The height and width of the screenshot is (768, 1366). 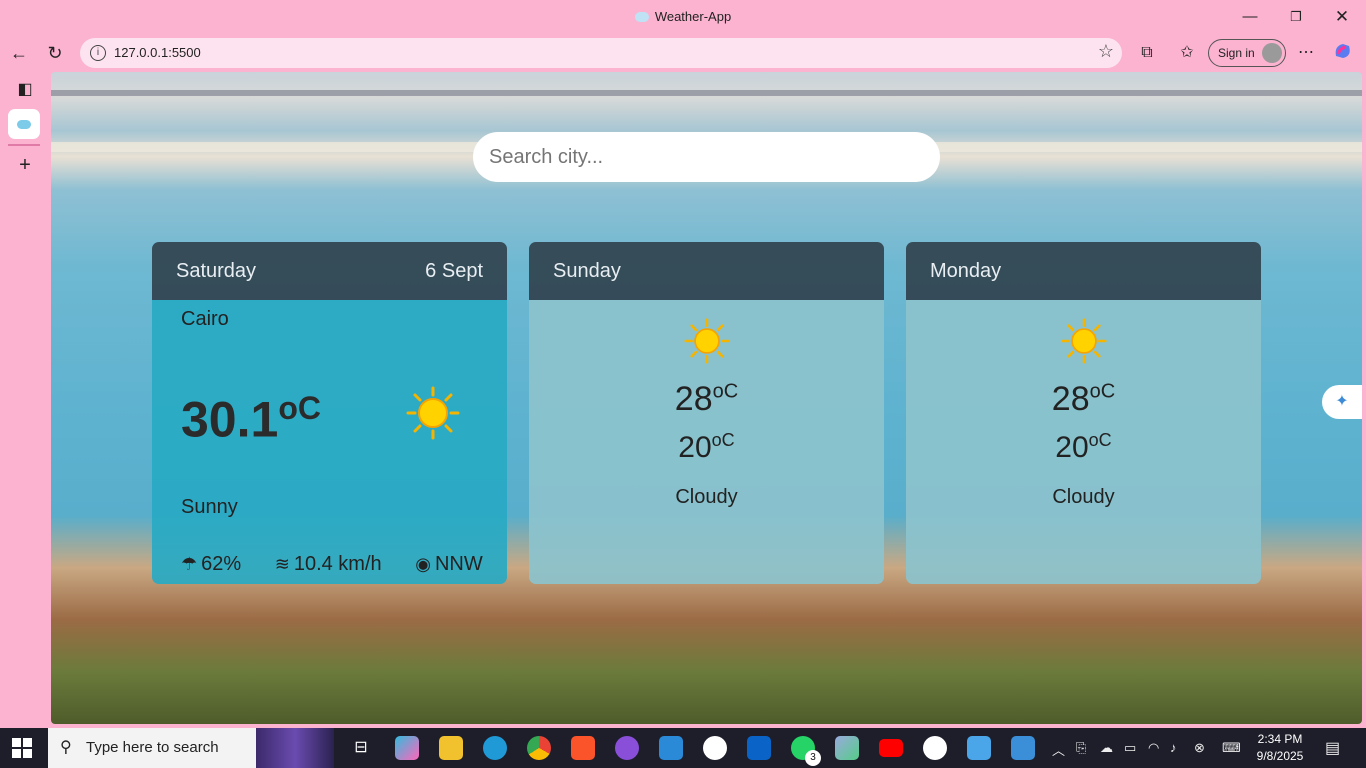 I want to click on address-bar: i 127.0.0.1:5500 ☆, so click(x=601, y=53).